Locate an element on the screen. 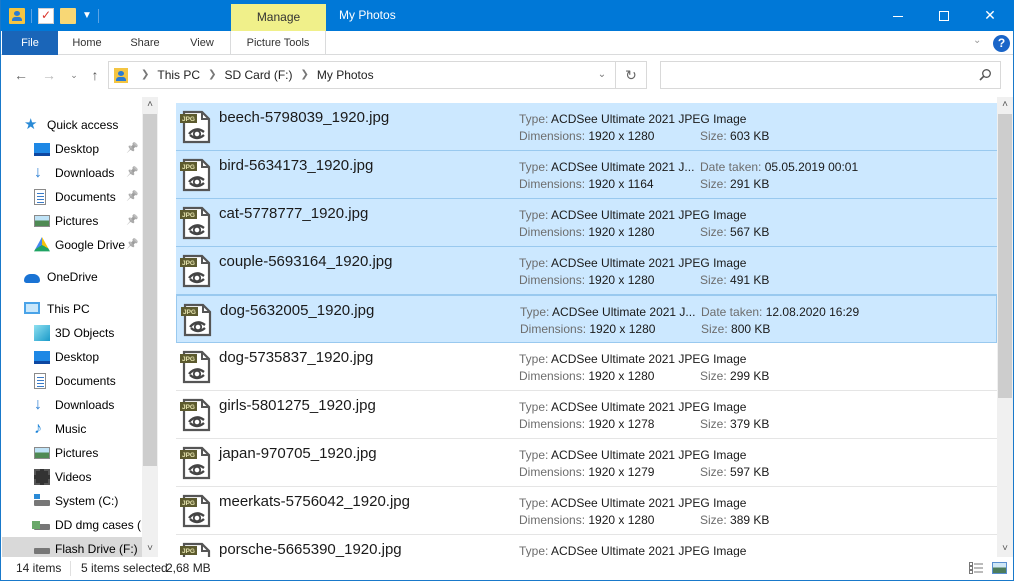  sidebar-item-documents: Documents 📌 is located at coordinates (72, 197).